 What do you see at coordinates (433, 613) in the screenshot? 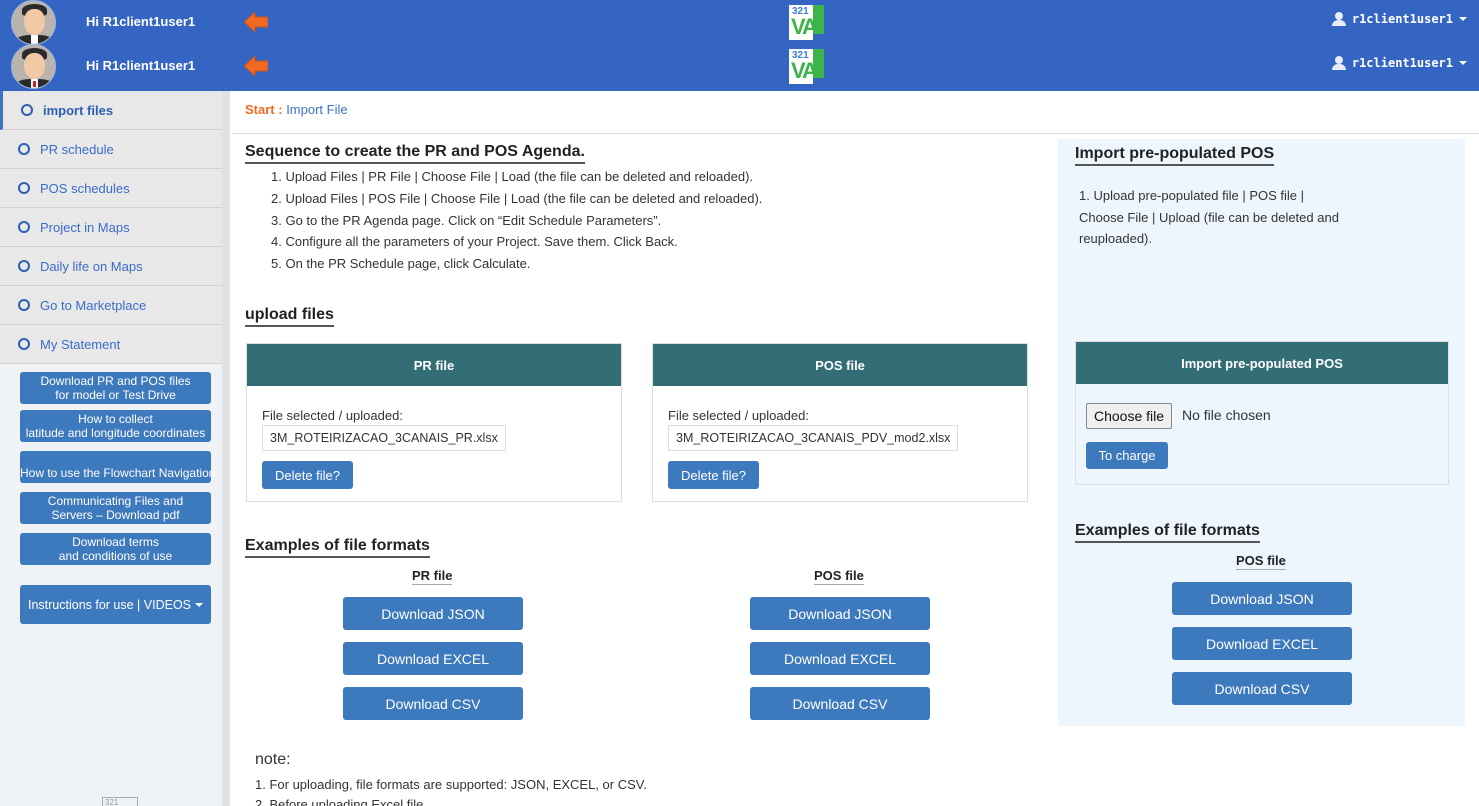
I see `pr-download-json-button: Download JSON` at bounding box center [433, 613].